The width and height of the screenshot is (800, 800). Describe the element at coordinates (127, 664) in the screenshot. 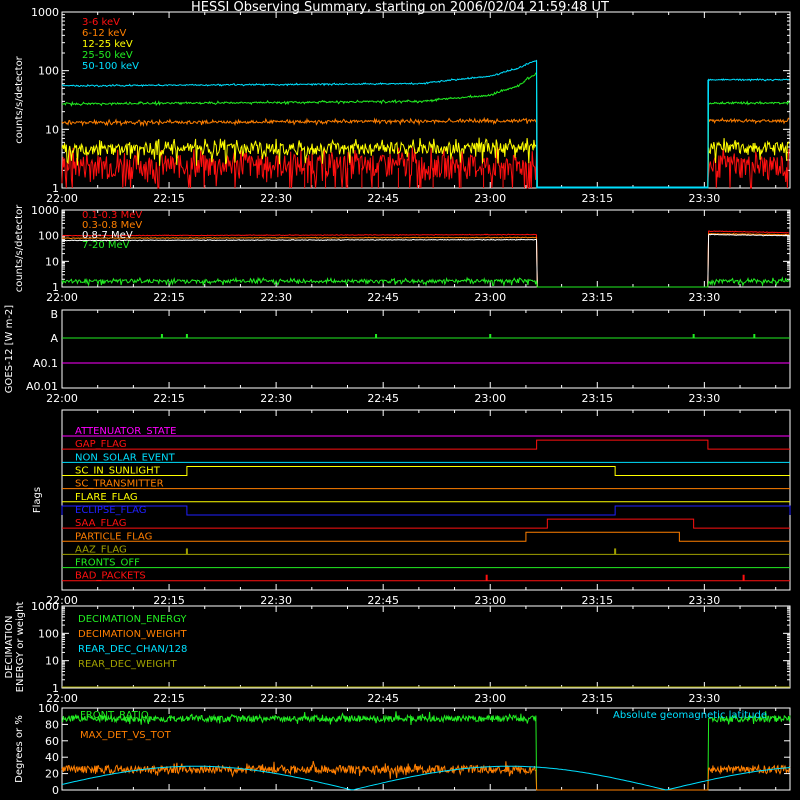

I see `legend-entry-4: REAR_DEC_WEIGHT` at that location.